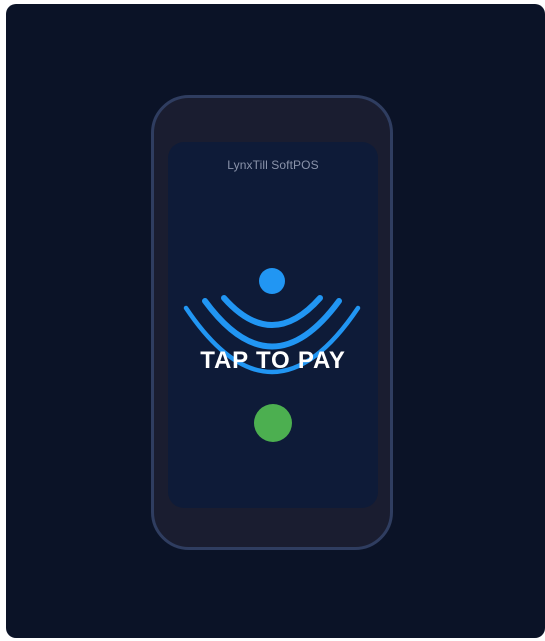  Describe the element at coordinates (273, 360) in the screenshot. I see `tap-to-pay-label: TAP TO PAY` at that location.